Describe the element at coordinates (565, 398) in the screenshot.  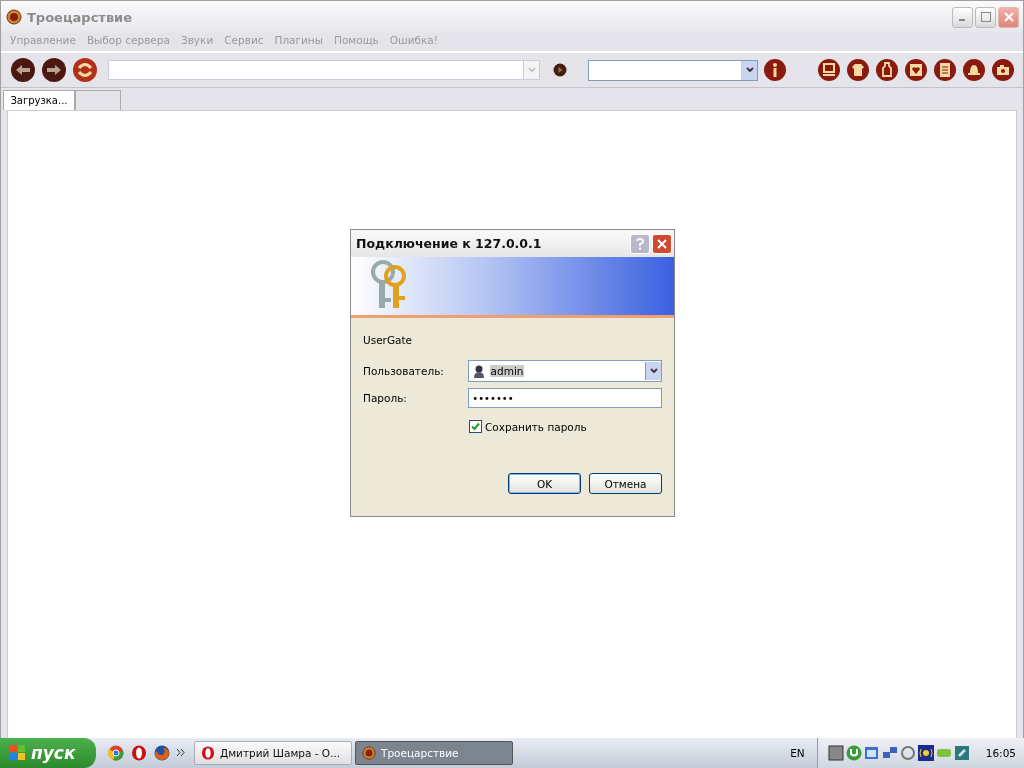
I see `password-field: •••••••` at that location.